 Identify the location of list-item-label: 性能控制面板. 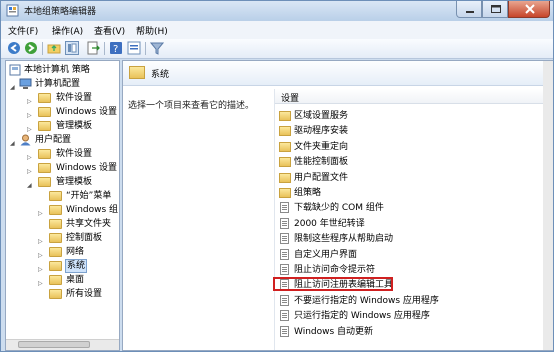
(321, 162).